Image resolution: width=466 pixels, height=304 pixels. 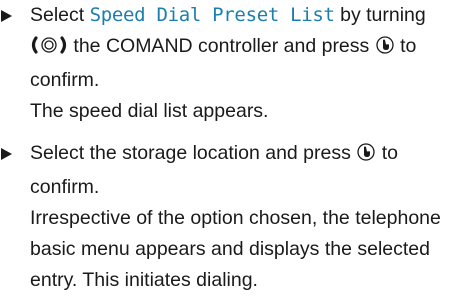 I want to click on step-text: Select, so click(x=60, y=15).